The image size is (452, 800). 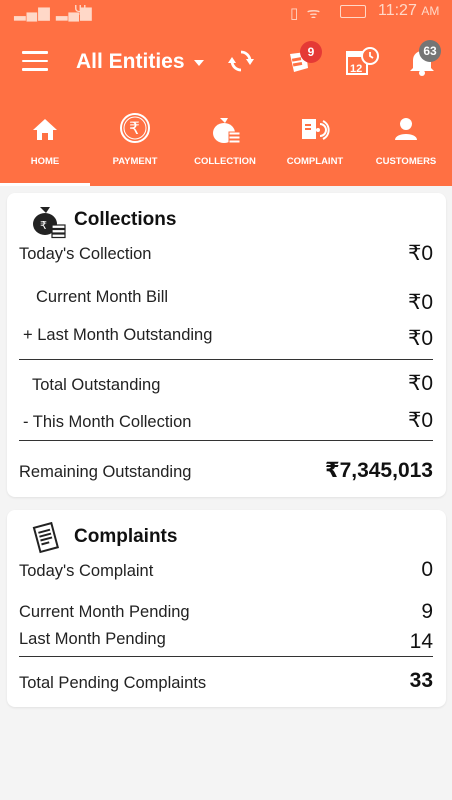 What do you see at coordinates (105, 472) in the screenshot?
I see `remaining-outstanding-label: Remaining Outstanding` at bounding box center [105, 472].